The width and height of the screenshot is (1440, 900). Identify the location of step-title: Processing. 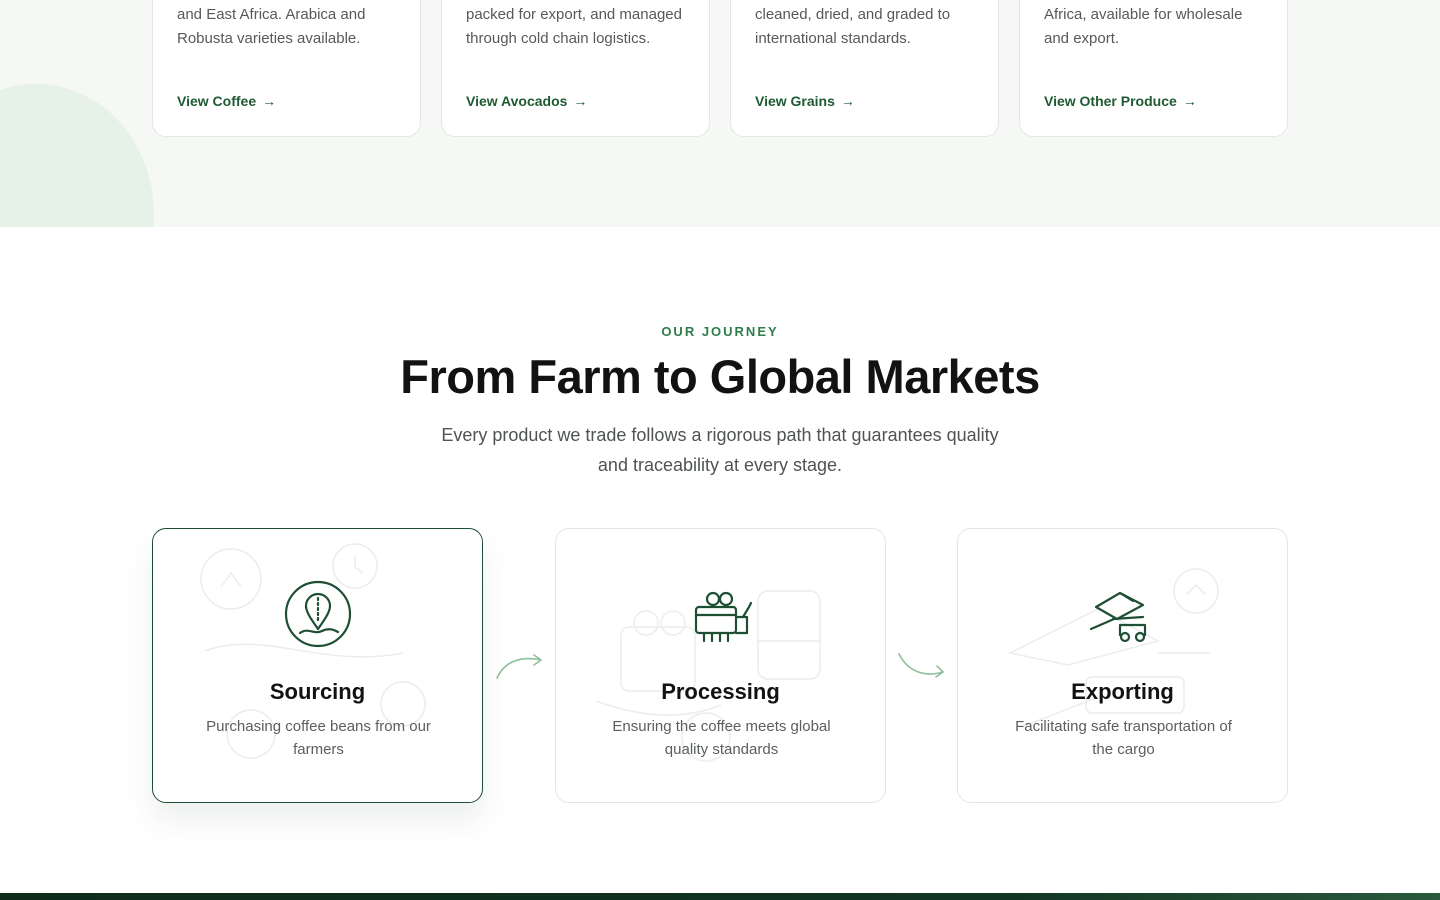
(720, 691).